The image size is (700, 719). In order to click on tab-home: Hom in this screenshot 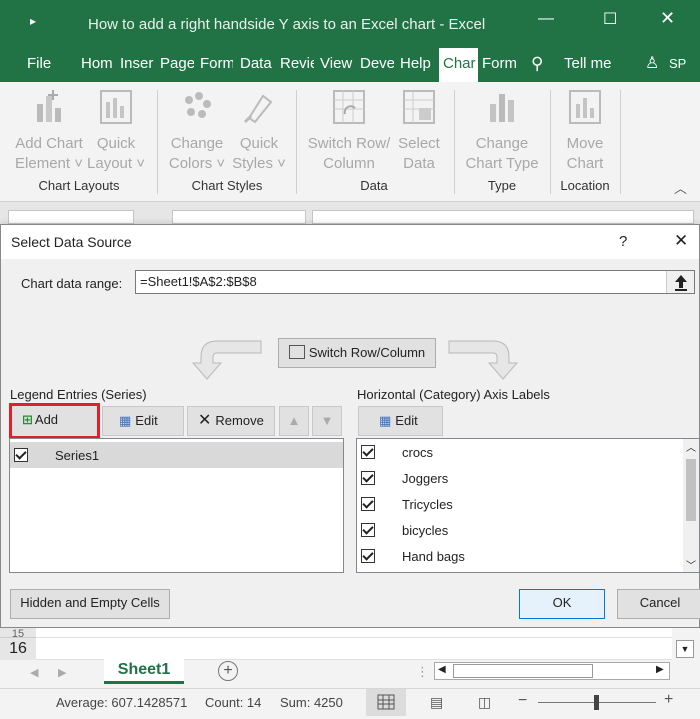, I will do `click(97, 65)`.